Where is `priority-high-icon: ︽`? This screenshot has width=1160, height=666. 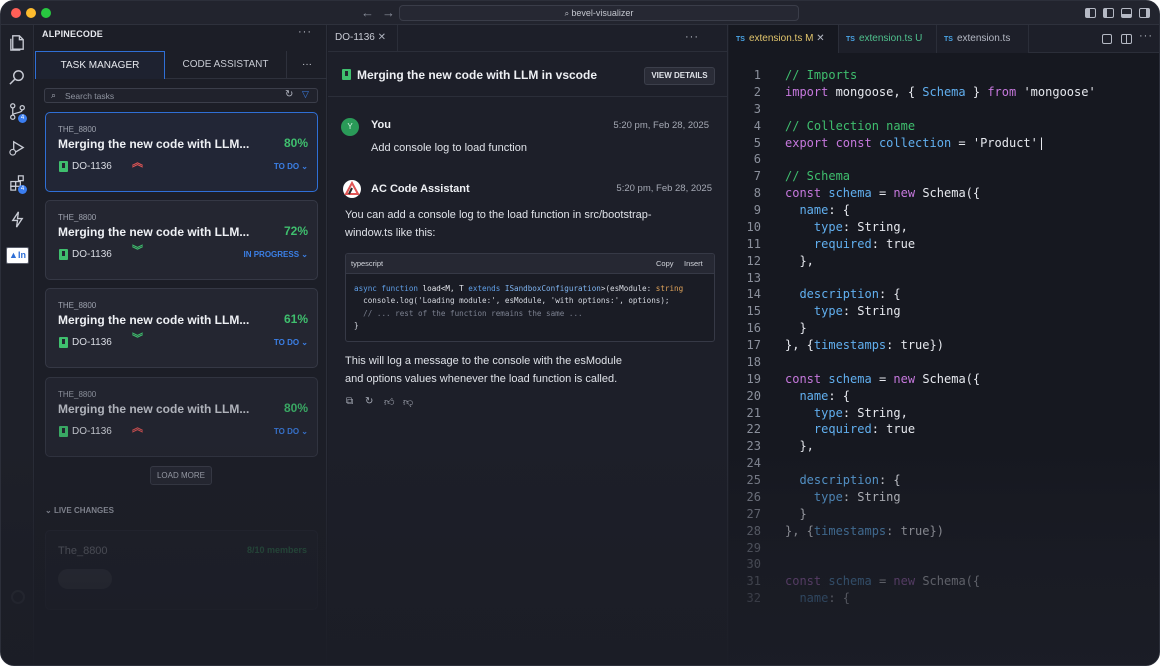 priority-high-icon: ︽ is located at coordinates (137, 163).